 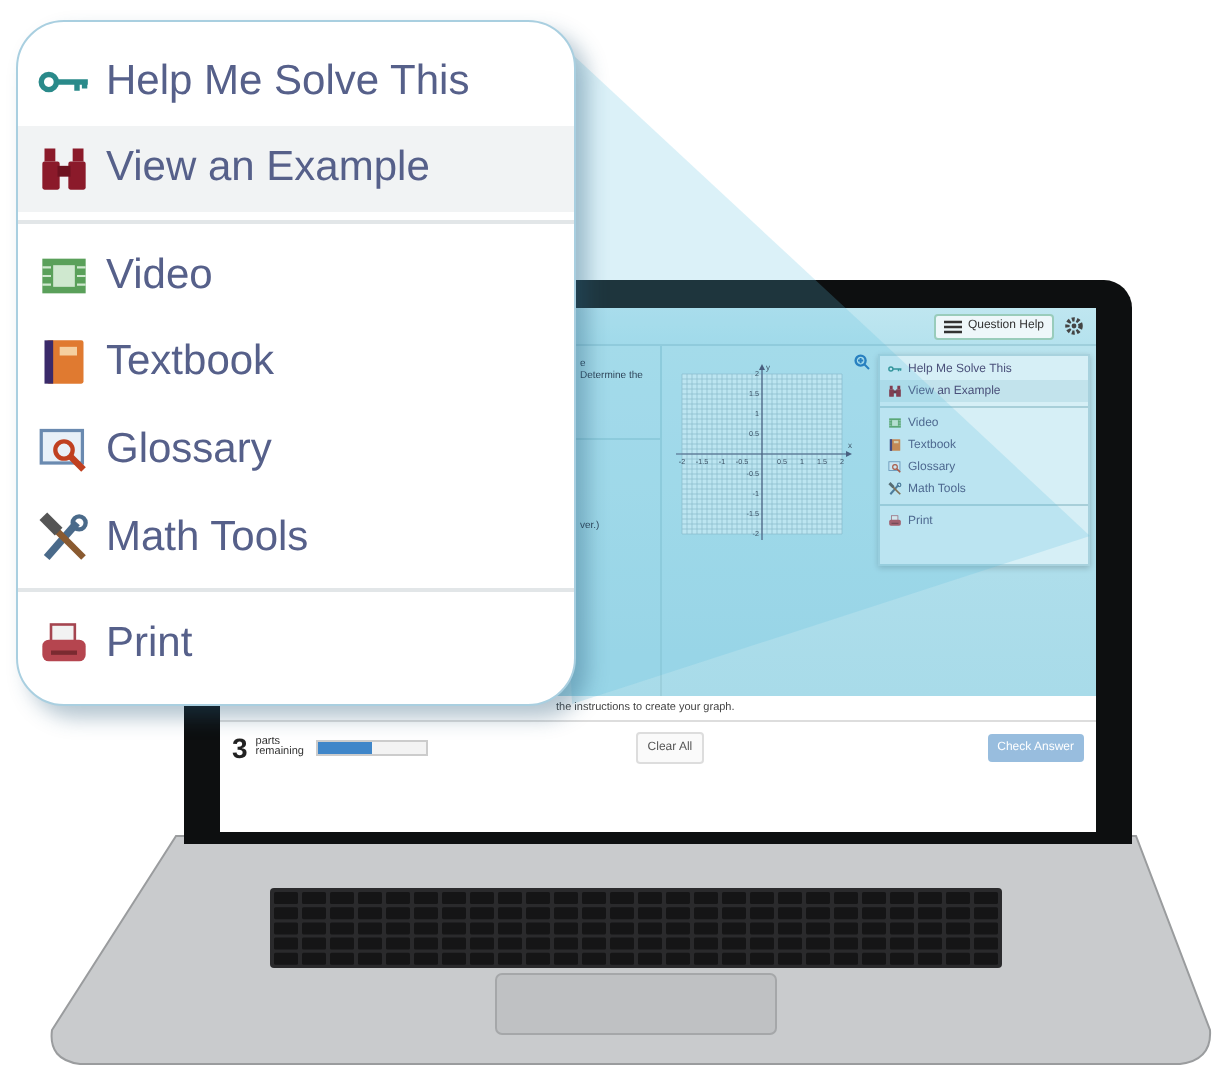 What do you see at coordinates (240, 748) in the screenshot?
I see `parts-count: 3` at bounding box center [240, 748].